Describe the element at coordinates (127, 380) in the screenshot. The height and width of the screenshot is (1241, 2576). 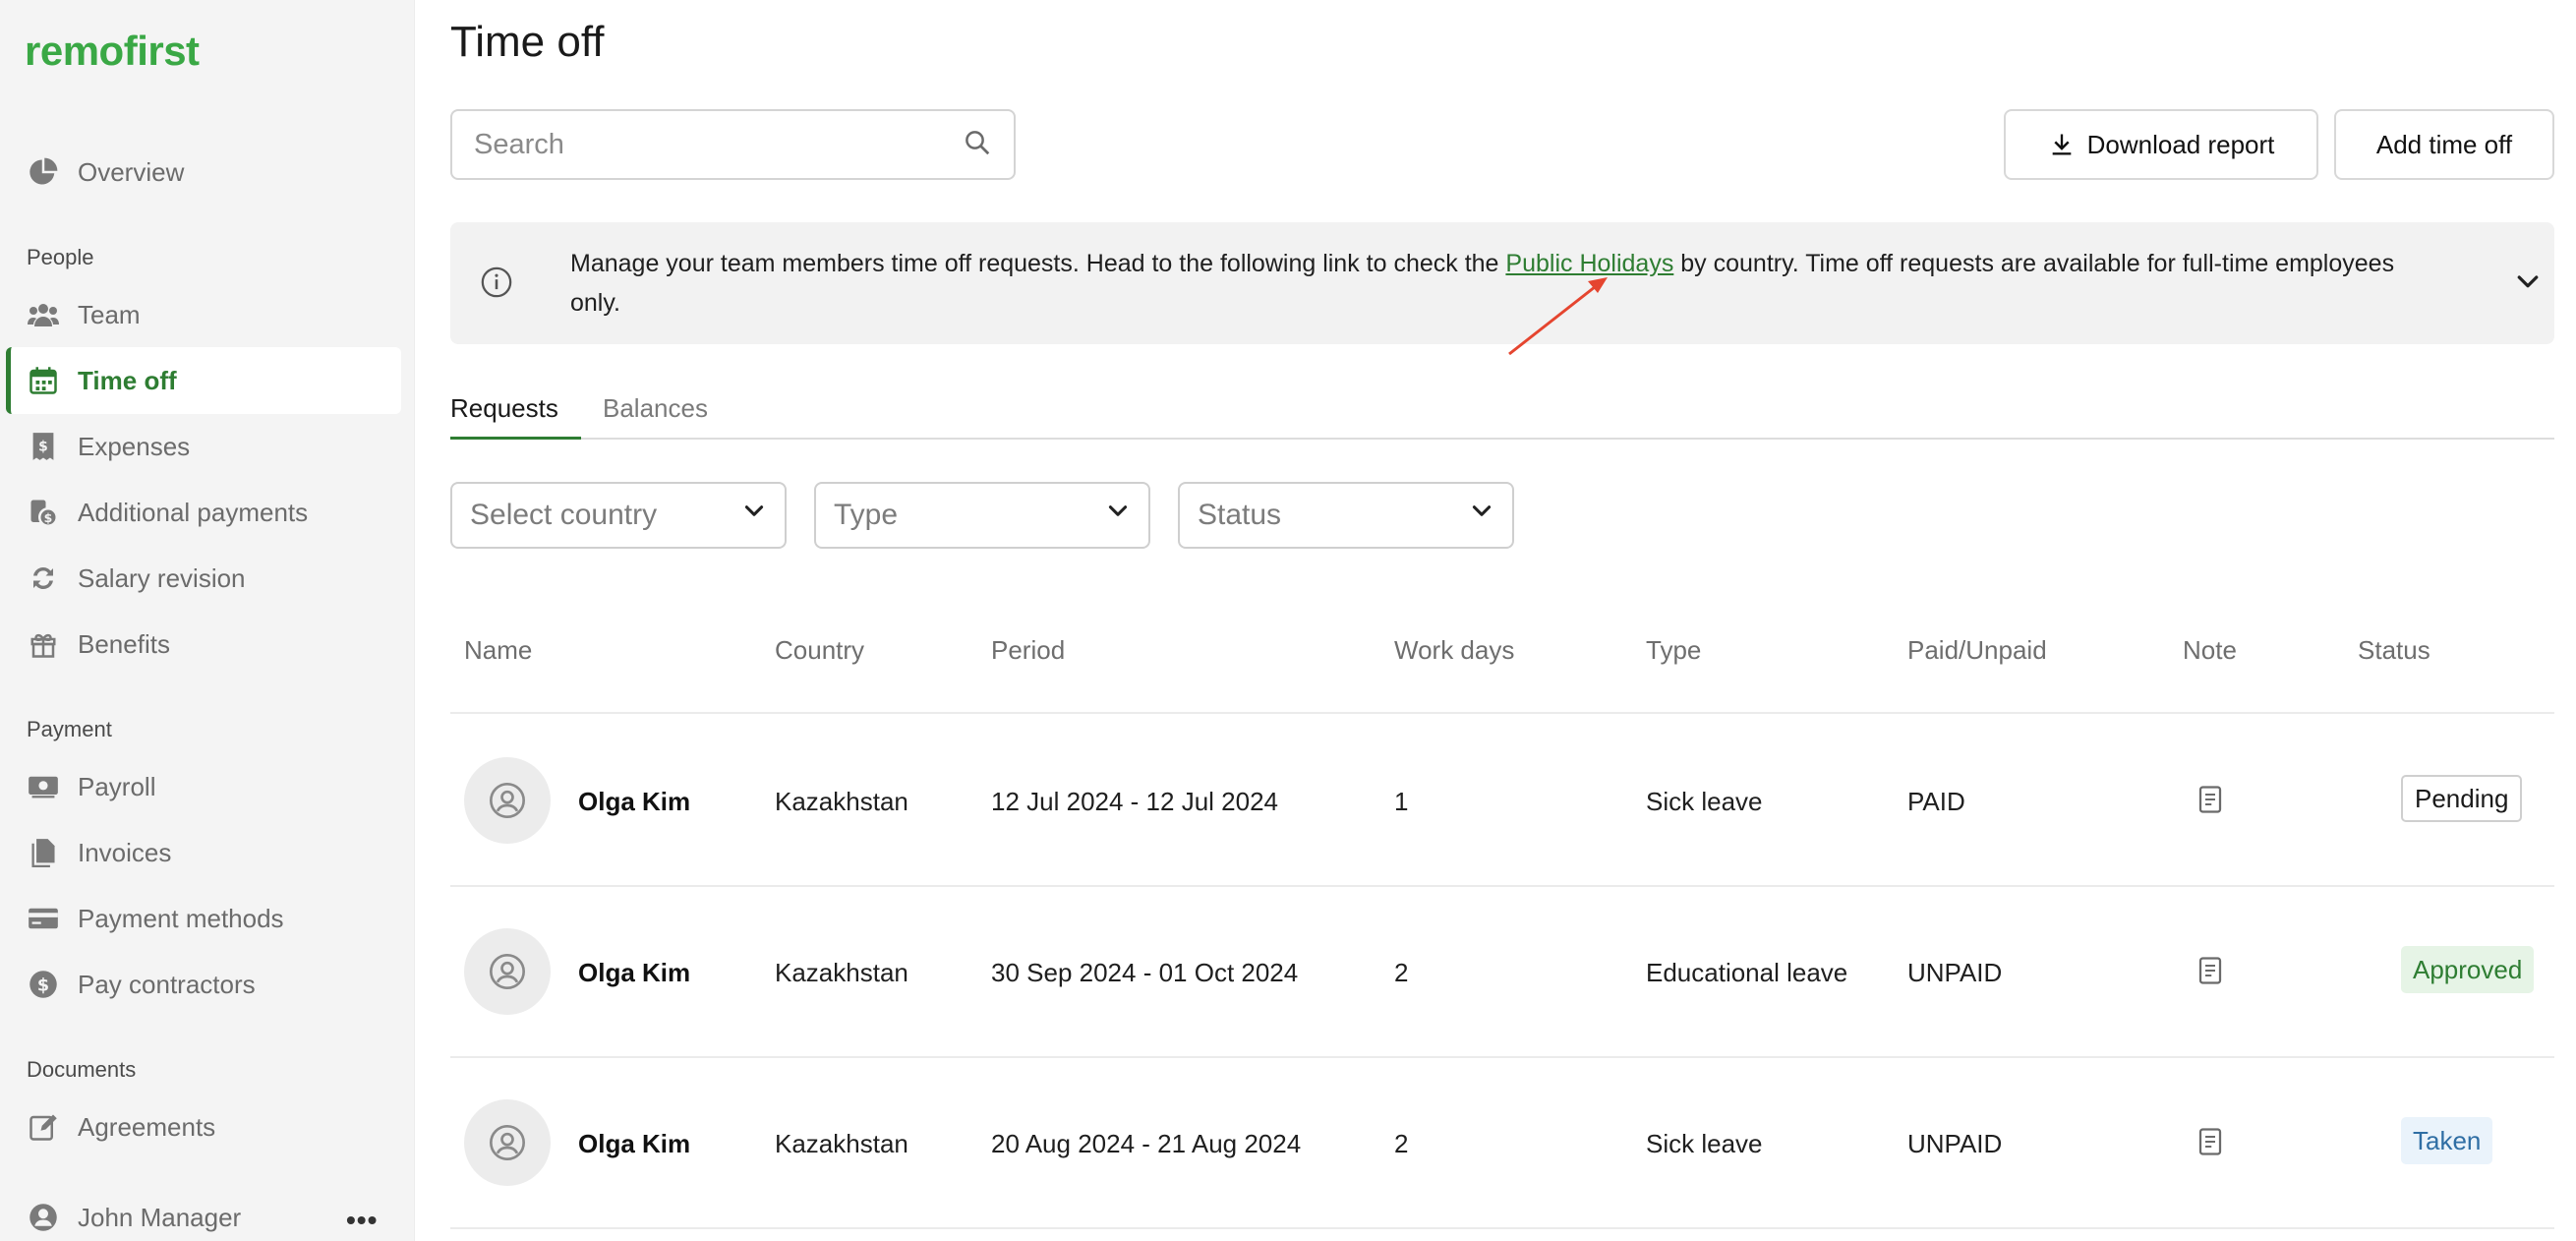
I see `sidebar-item-label: Time off` at that location.